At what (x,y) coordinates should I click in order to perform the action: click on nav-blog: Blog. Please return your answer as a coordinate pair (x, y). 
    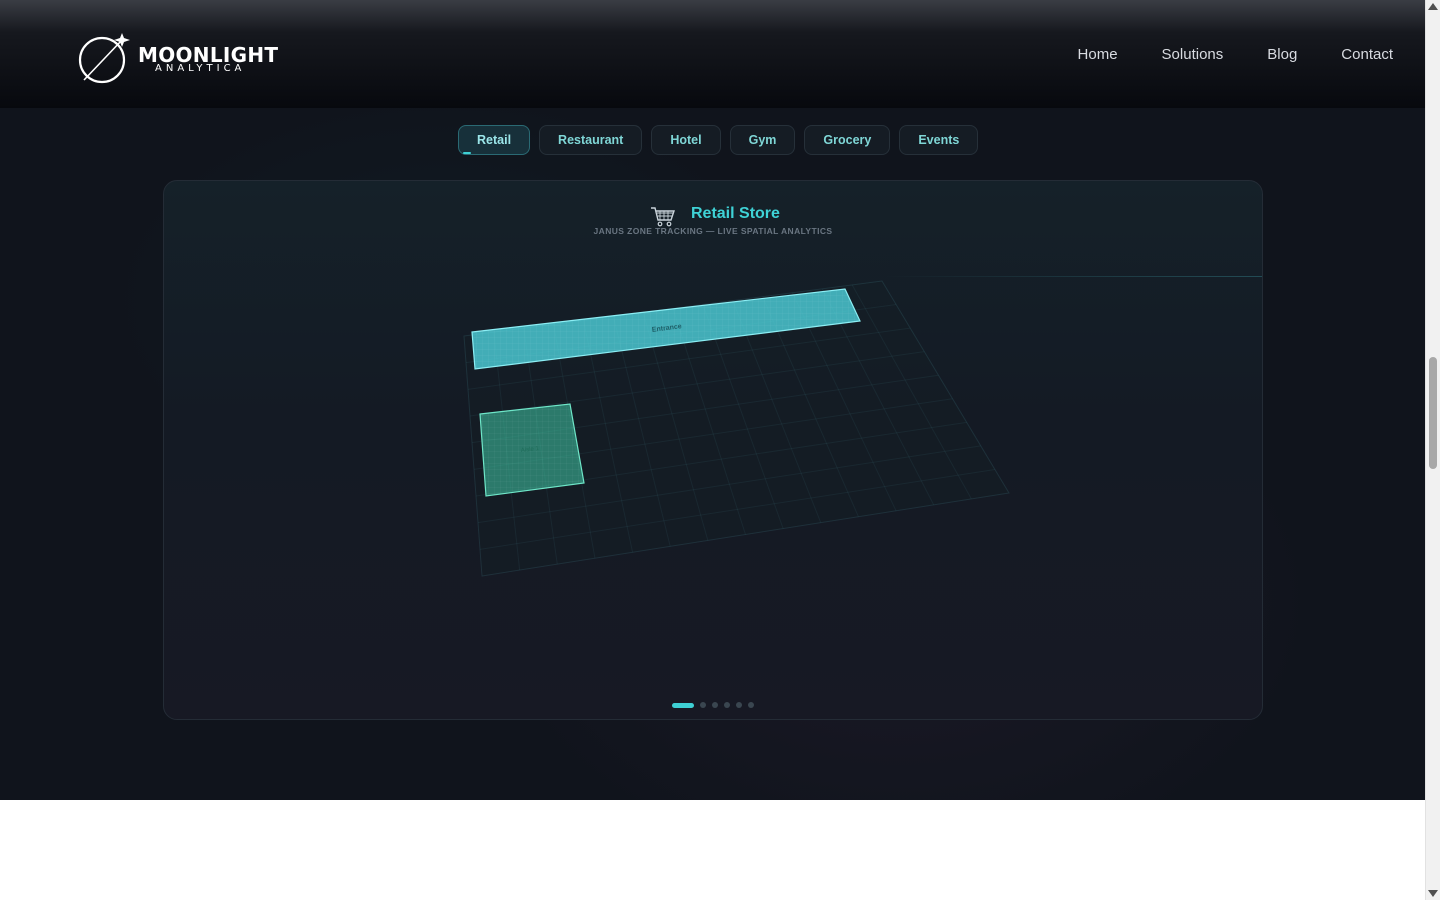
    Looking at the image, I should click on (1282, 54).